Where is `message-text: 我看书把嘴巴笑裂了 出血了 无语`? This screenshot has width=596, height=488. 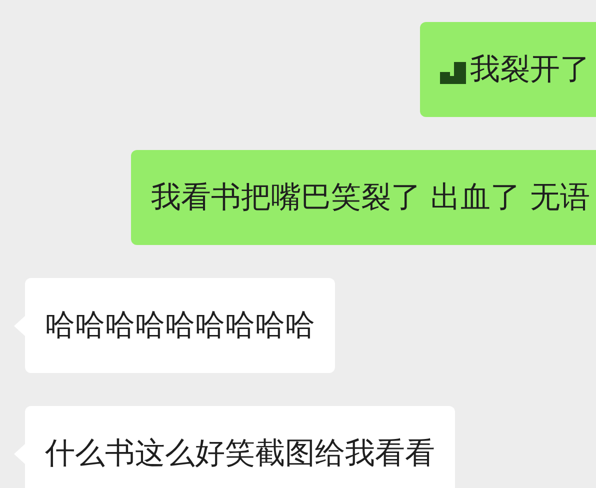
message-text: 我看书把嘴巴笑裂了 出血了 无语 is located at coordinates (370, 198).